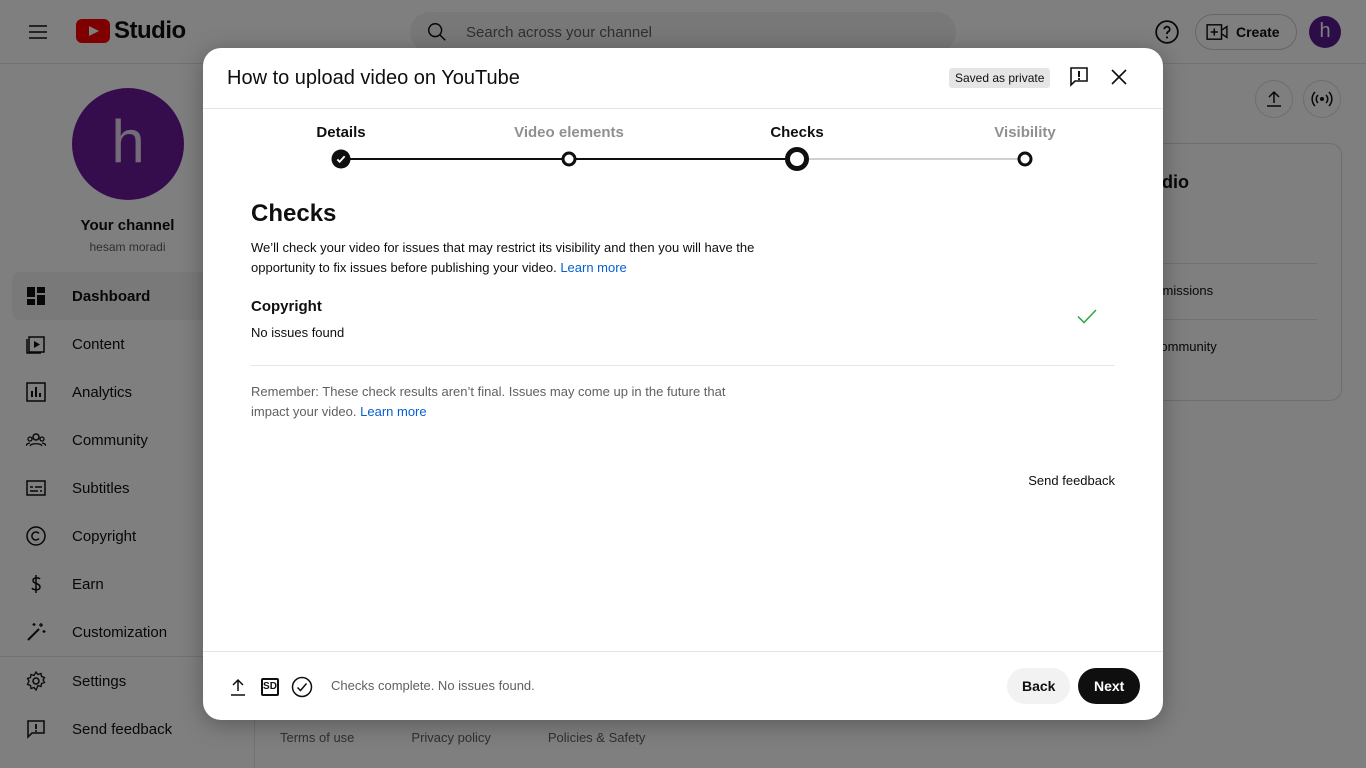  Describe the element at coordinates (270, 687) in the screenshot. I see `sd-quality-icon: SD` at that location.